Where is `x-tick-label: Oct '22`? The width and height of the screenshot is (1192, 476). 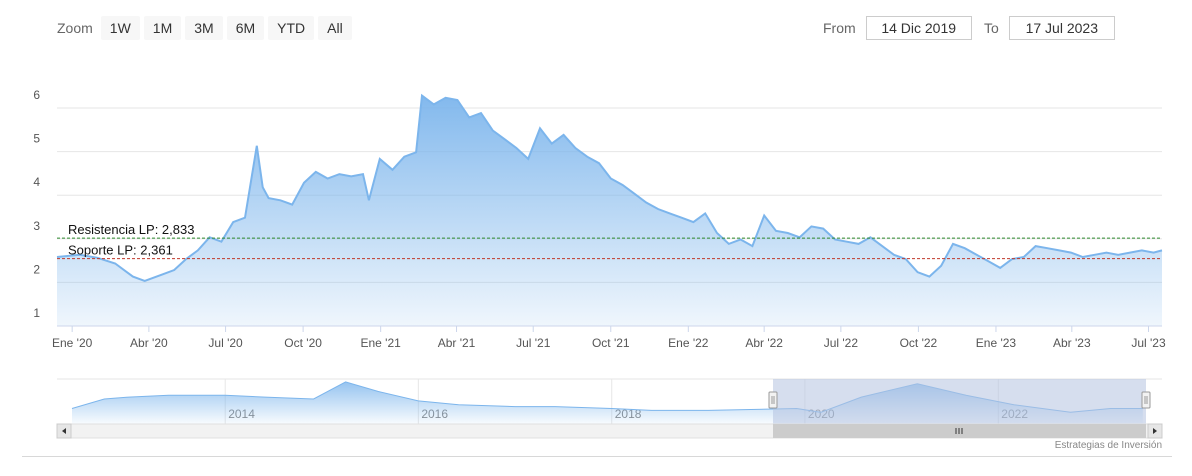 x-tick-label: Oct '22 is located at coordinates (919, 343).